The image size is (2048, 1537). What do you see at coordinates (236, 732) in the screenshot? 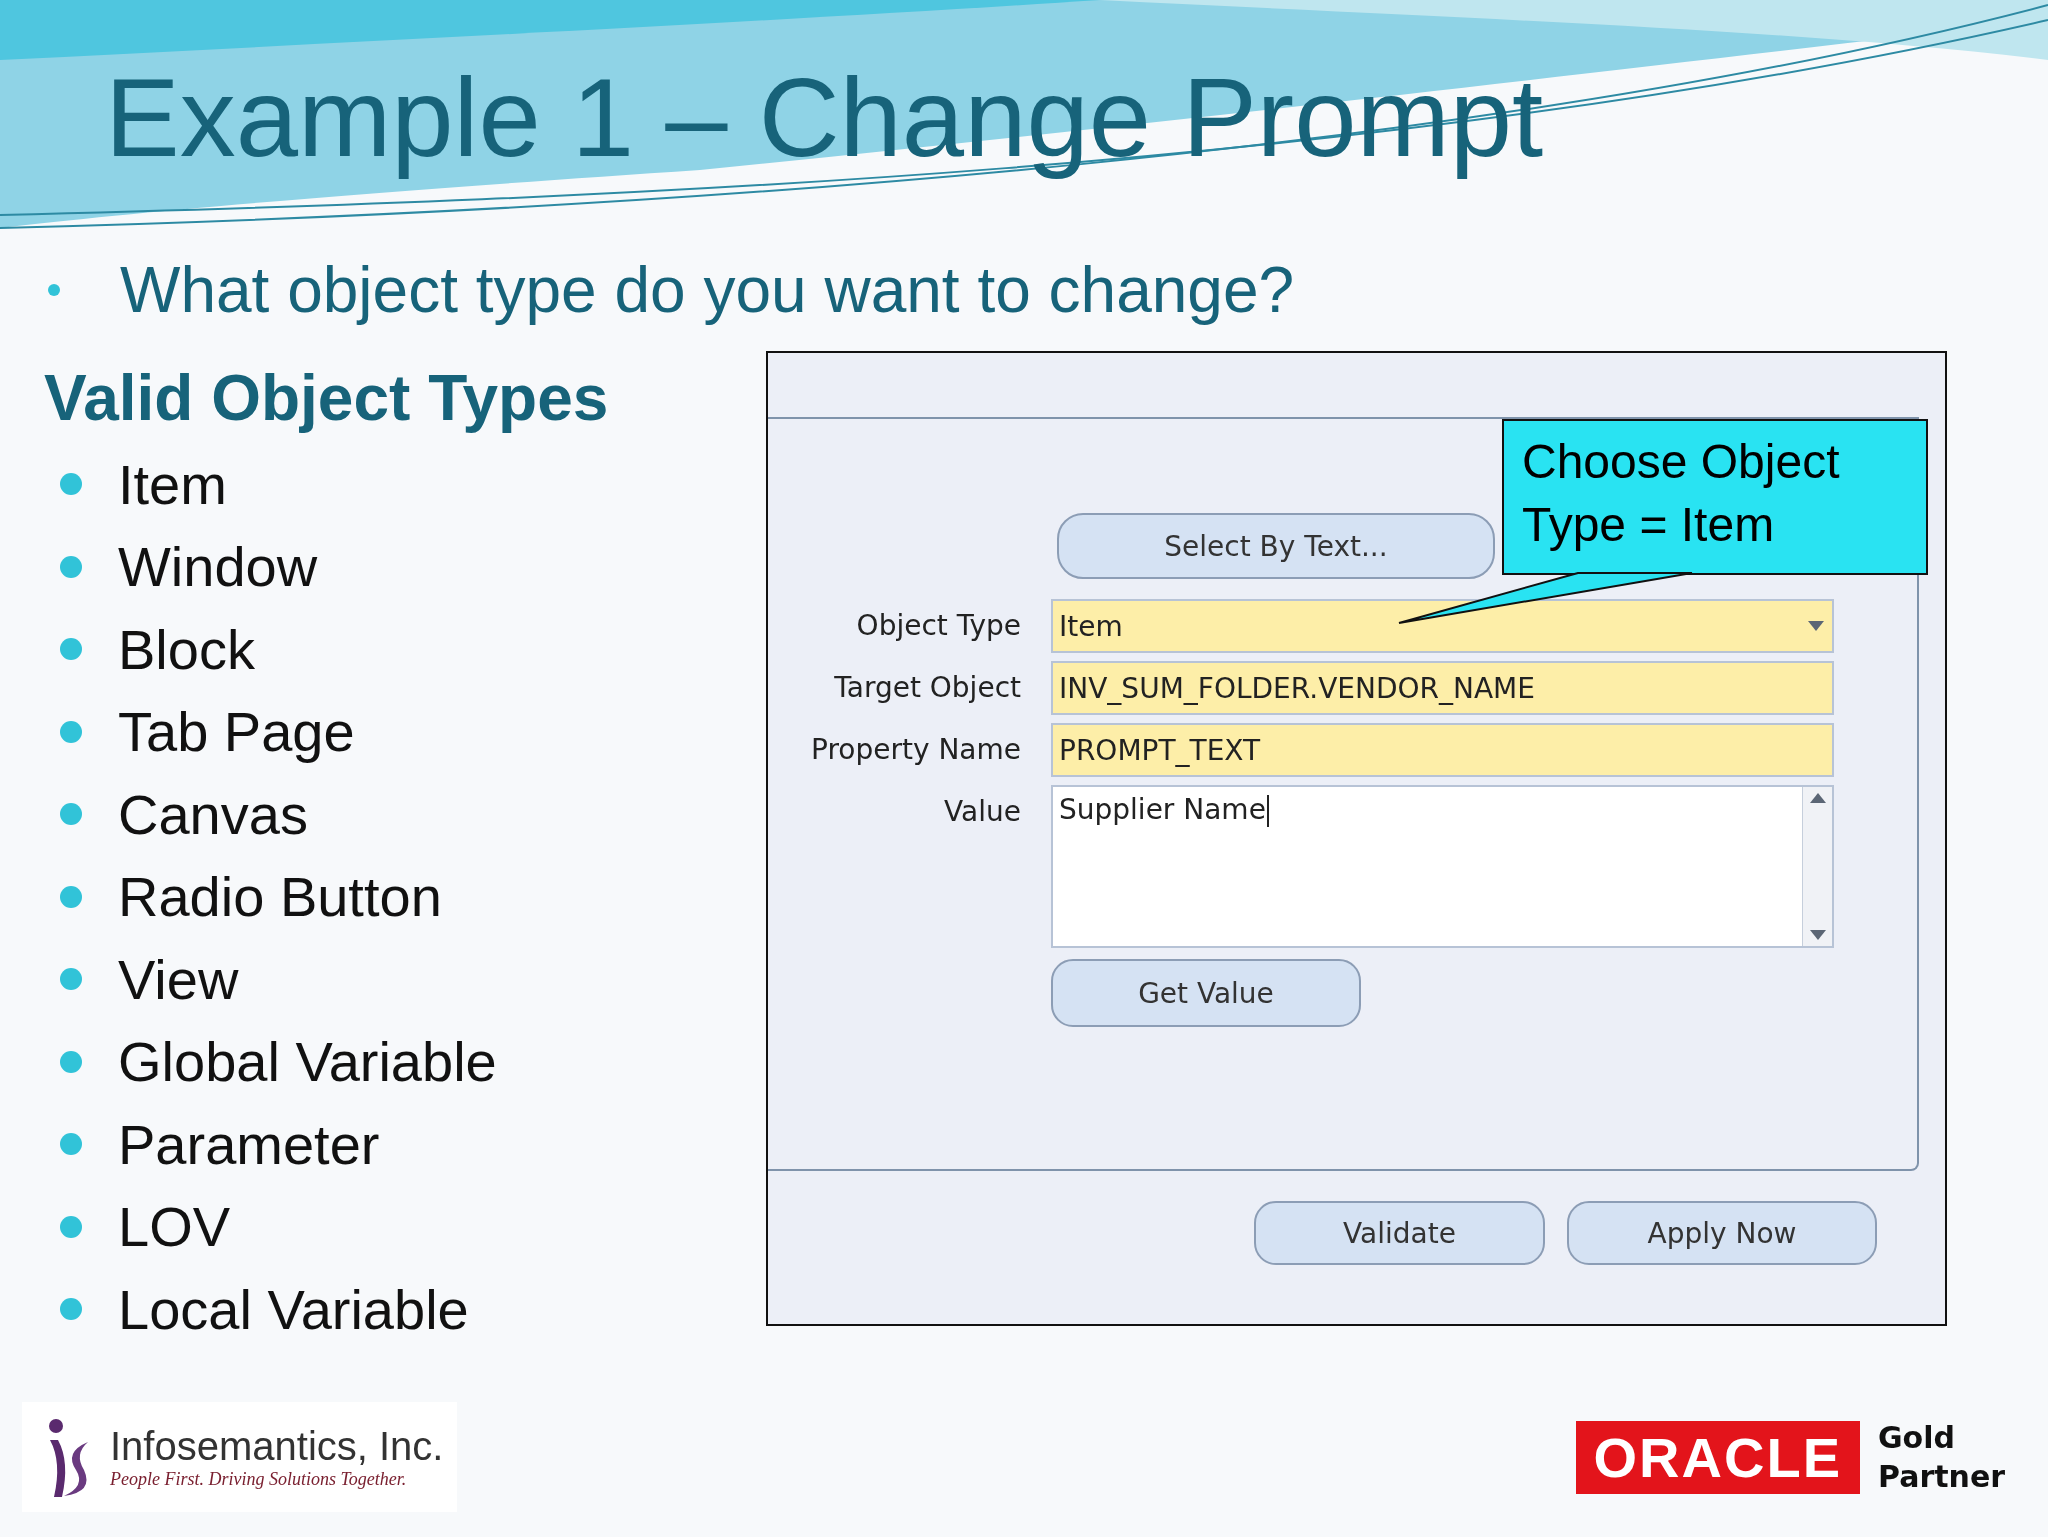
I see `list-item: Tab Page` at bounding box center [236, 732].